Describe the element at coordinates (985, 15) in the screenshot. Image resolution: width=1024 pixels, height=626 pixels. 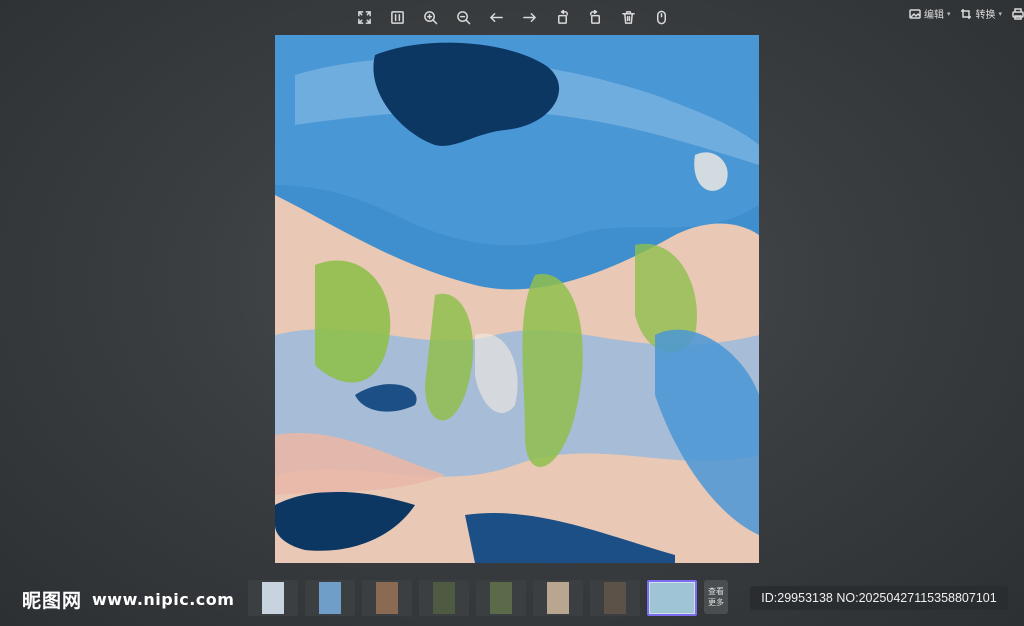
I see `convert-label: 转换` at that location.